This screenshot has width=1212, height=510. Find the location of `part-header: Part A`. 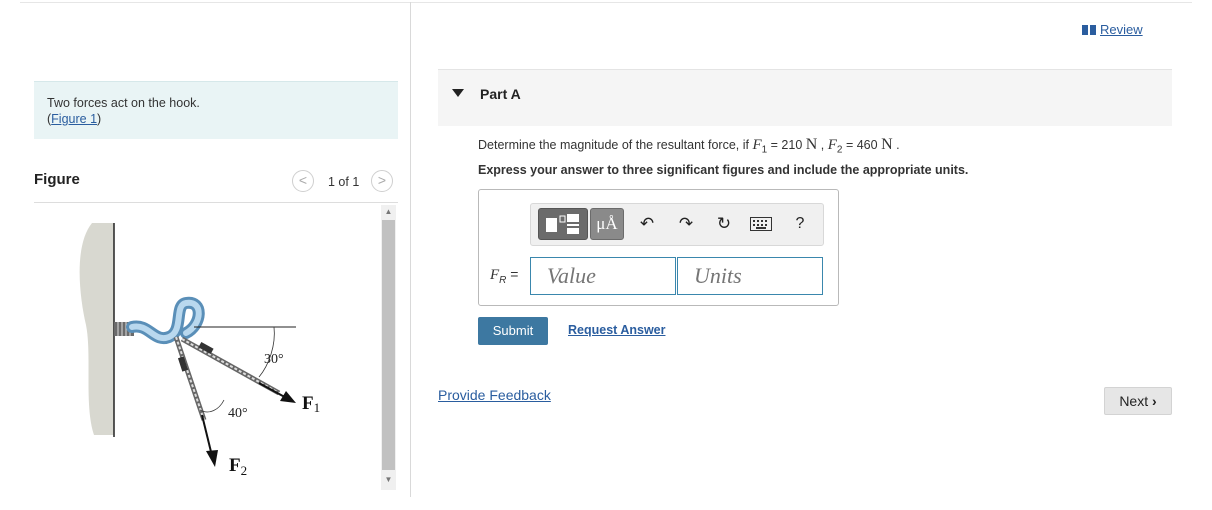

part-header: Part A is located at coordinates (805, 97).